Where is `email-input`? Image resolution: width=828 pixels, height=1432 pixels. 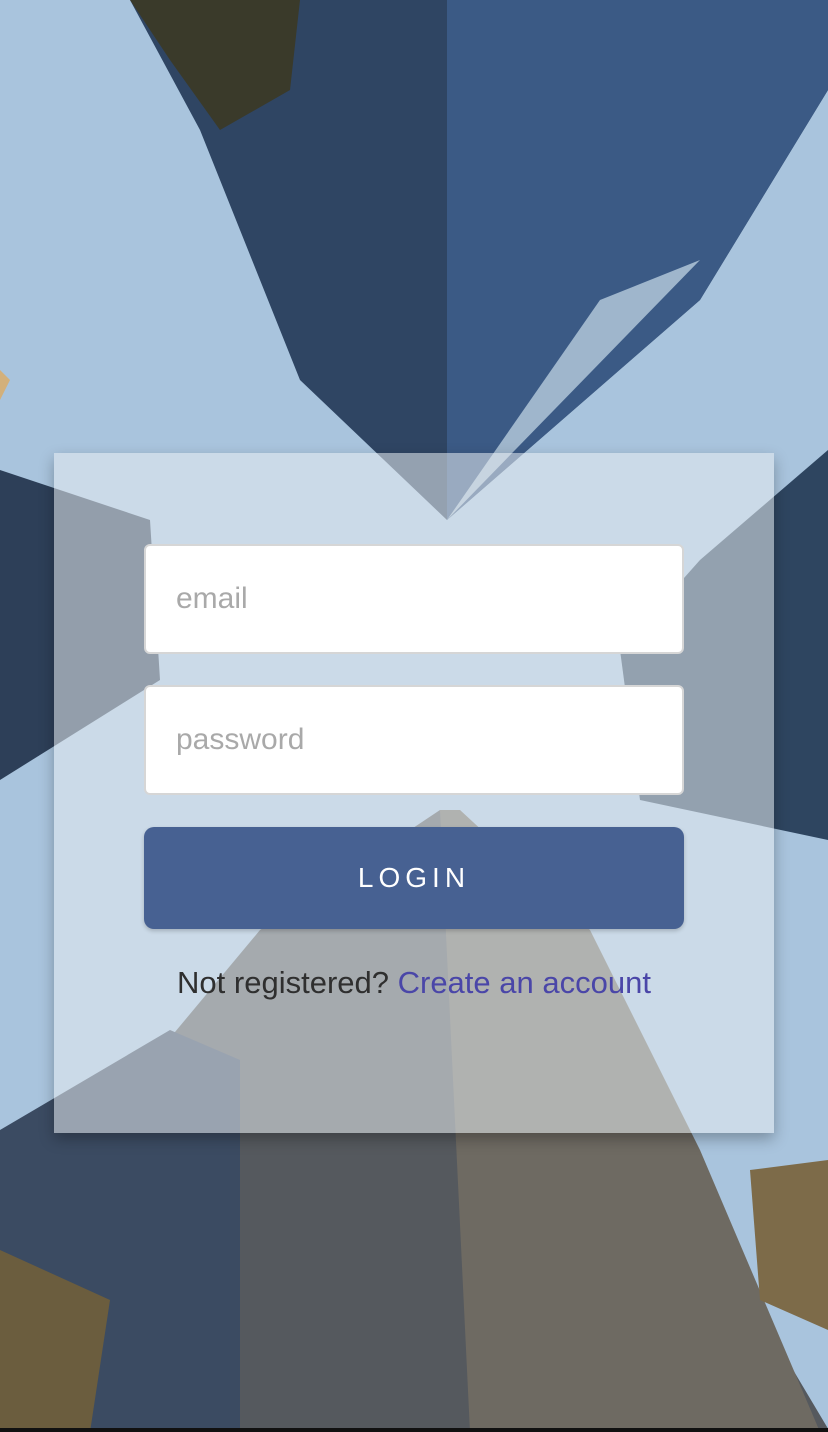 email-input is located at coordinates (414, 599).